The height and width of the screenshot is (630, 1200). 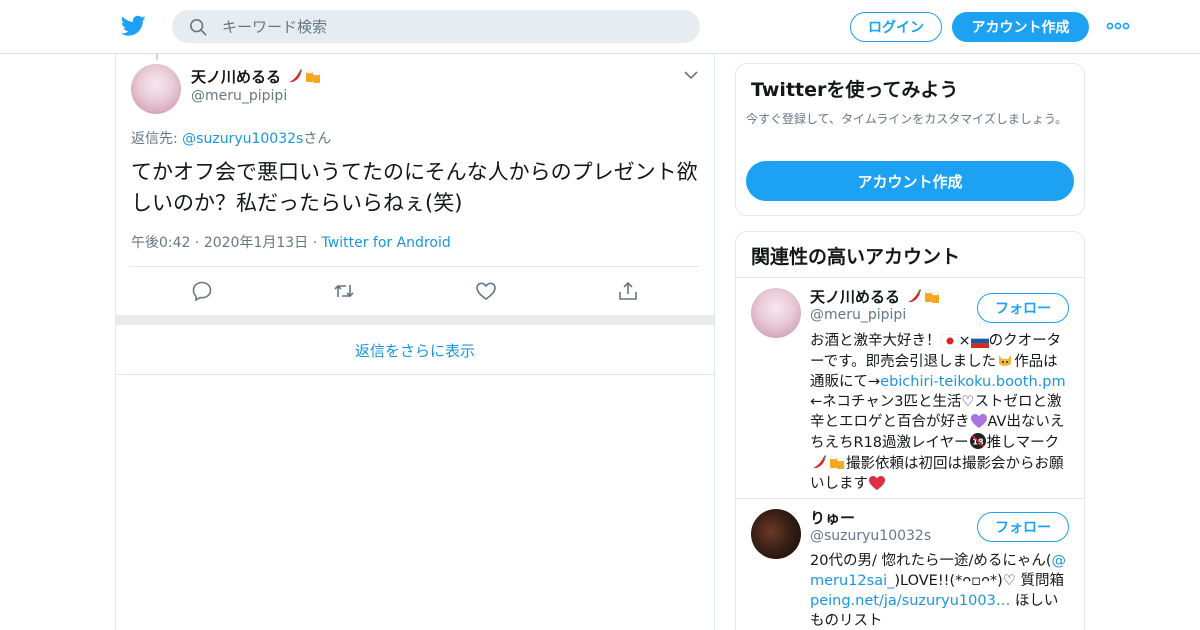 I want to click on purple-heart-emoji-icon, so click(x=978, y=421).